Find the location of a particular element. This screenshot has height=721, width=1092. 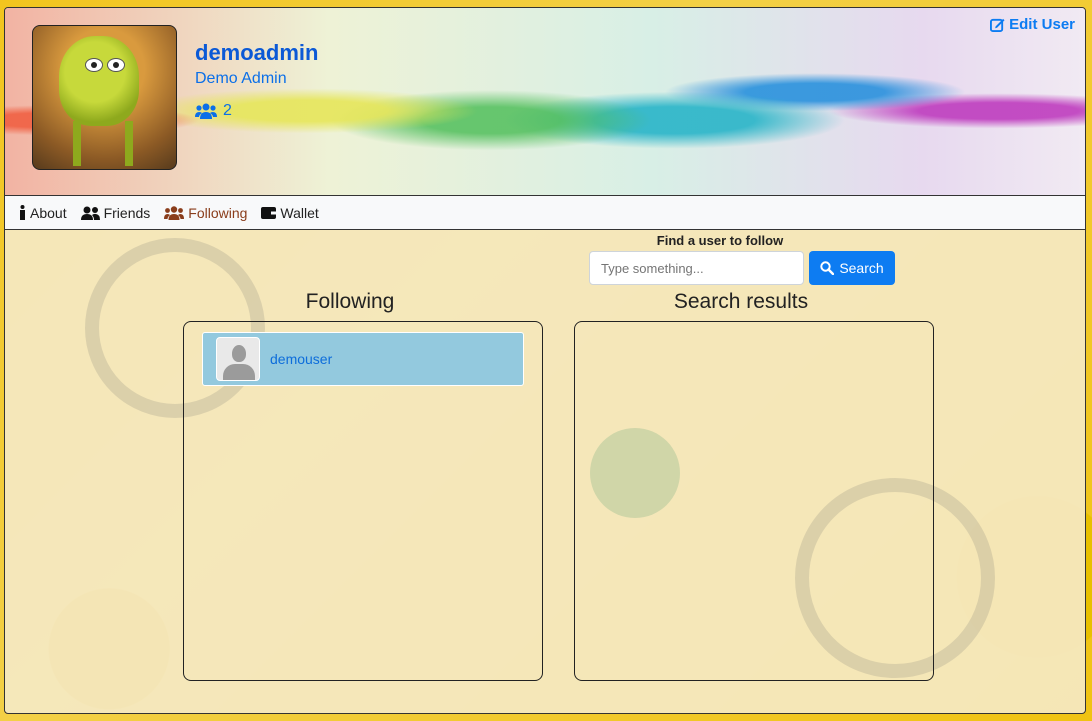

list-item: demouser is located at coordinates (363, 359).